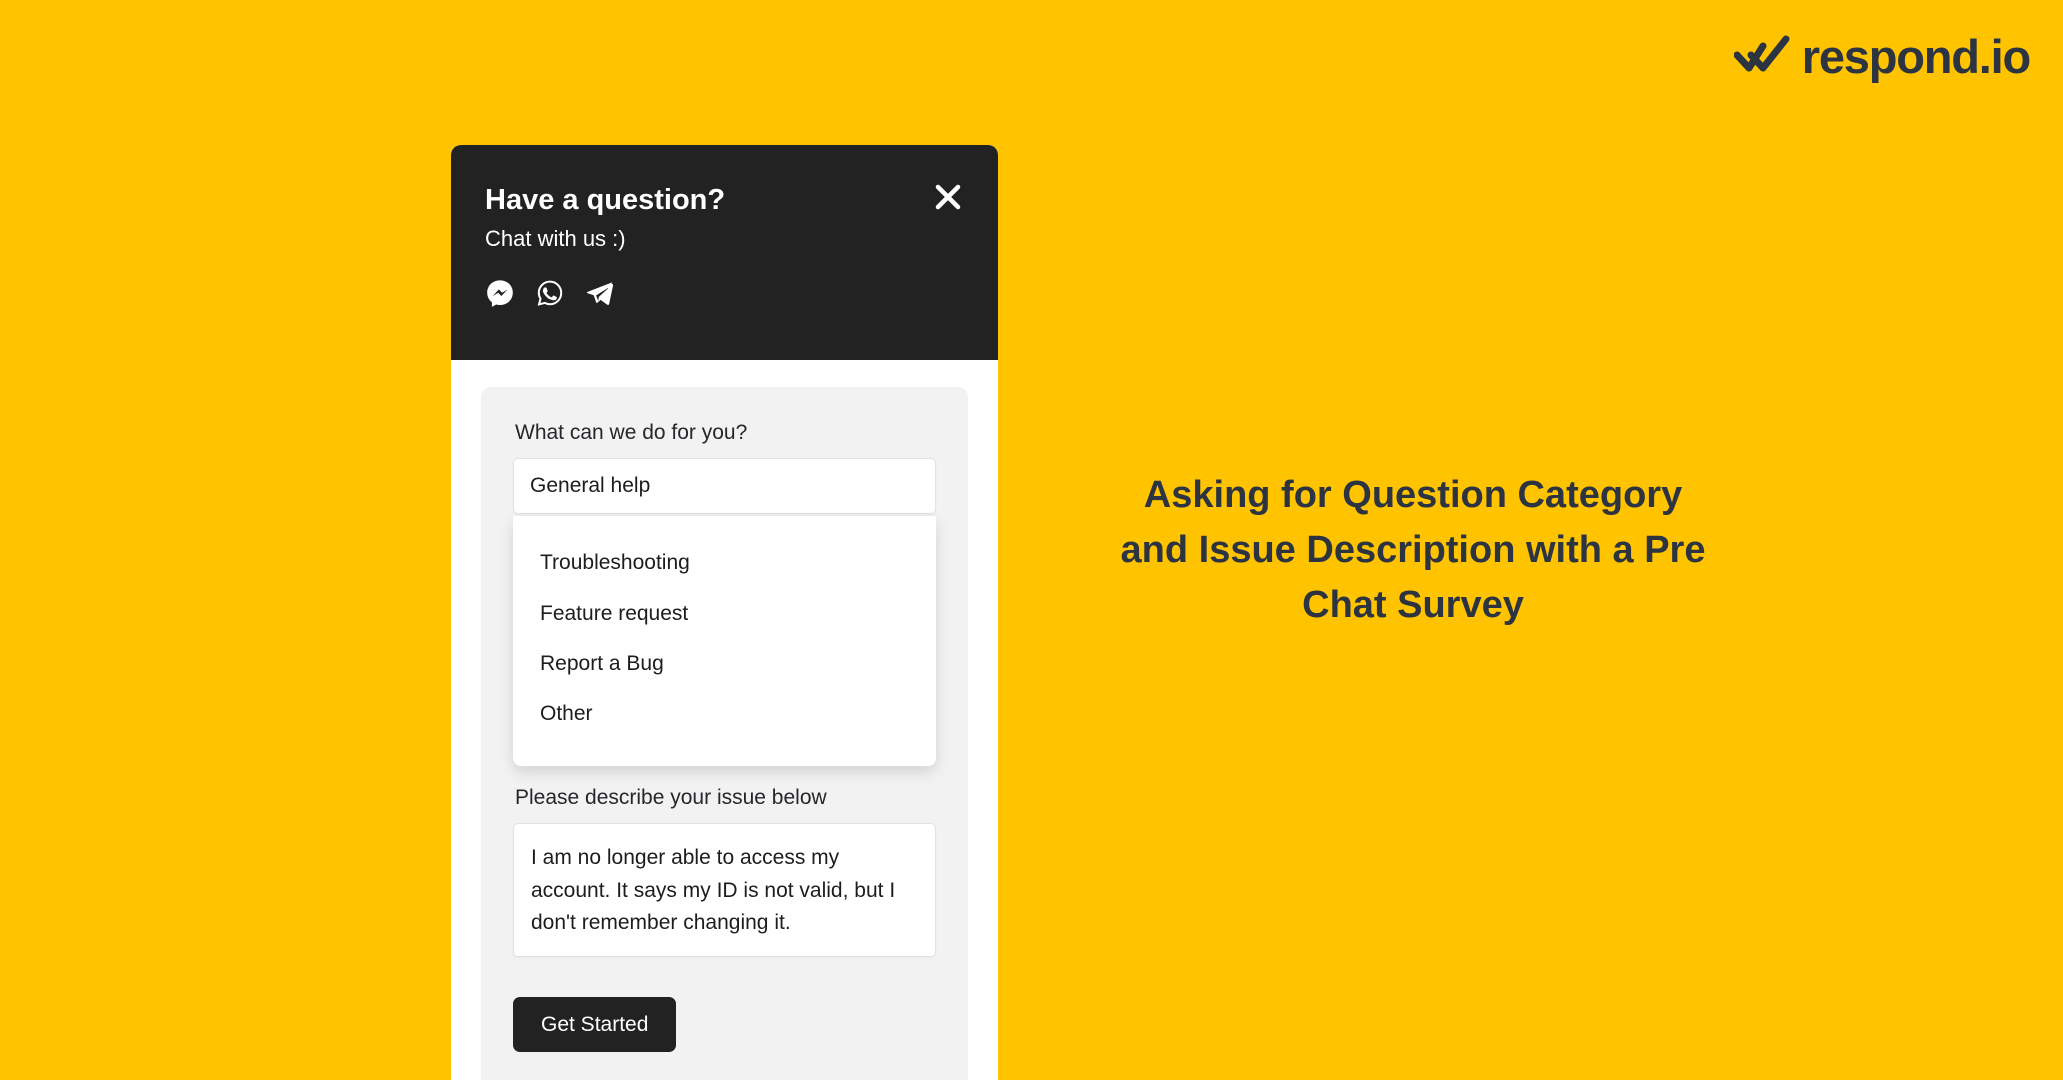 The width and height of the screenshot is (2063, 1080). What do you see at coordinates (724, 486) in the screenshot?
I see `category-select: General help` at bounding box center [724, 486].